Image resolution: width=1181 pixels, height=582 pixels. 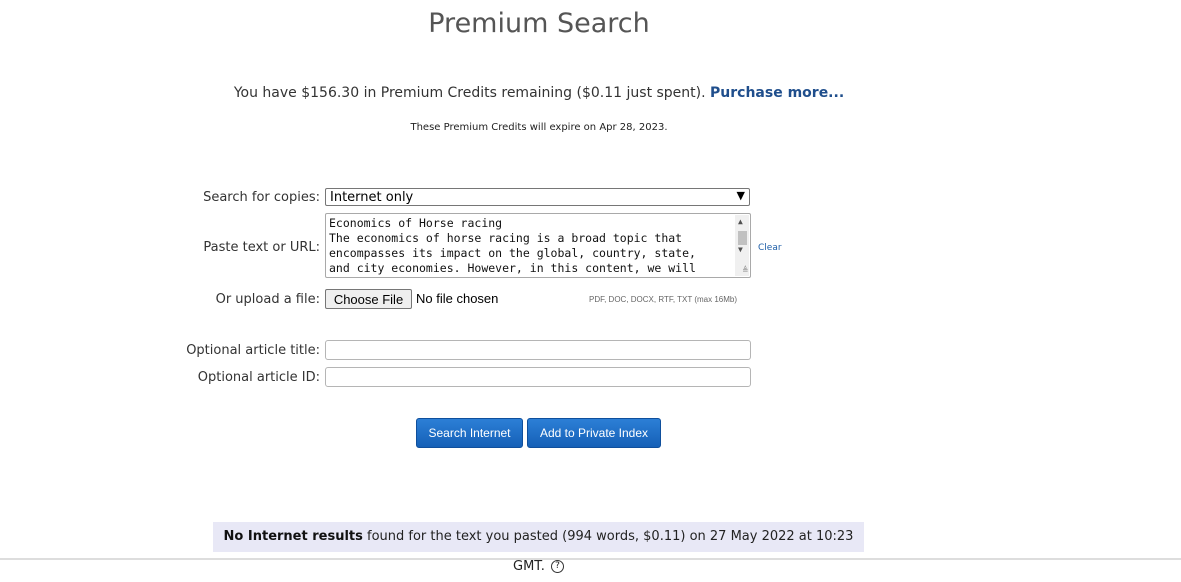 What do you see at coordinates (740, 249) in the screenshot?
I see `scroll-down-icon: ▼` at bounding box center [740, 249].